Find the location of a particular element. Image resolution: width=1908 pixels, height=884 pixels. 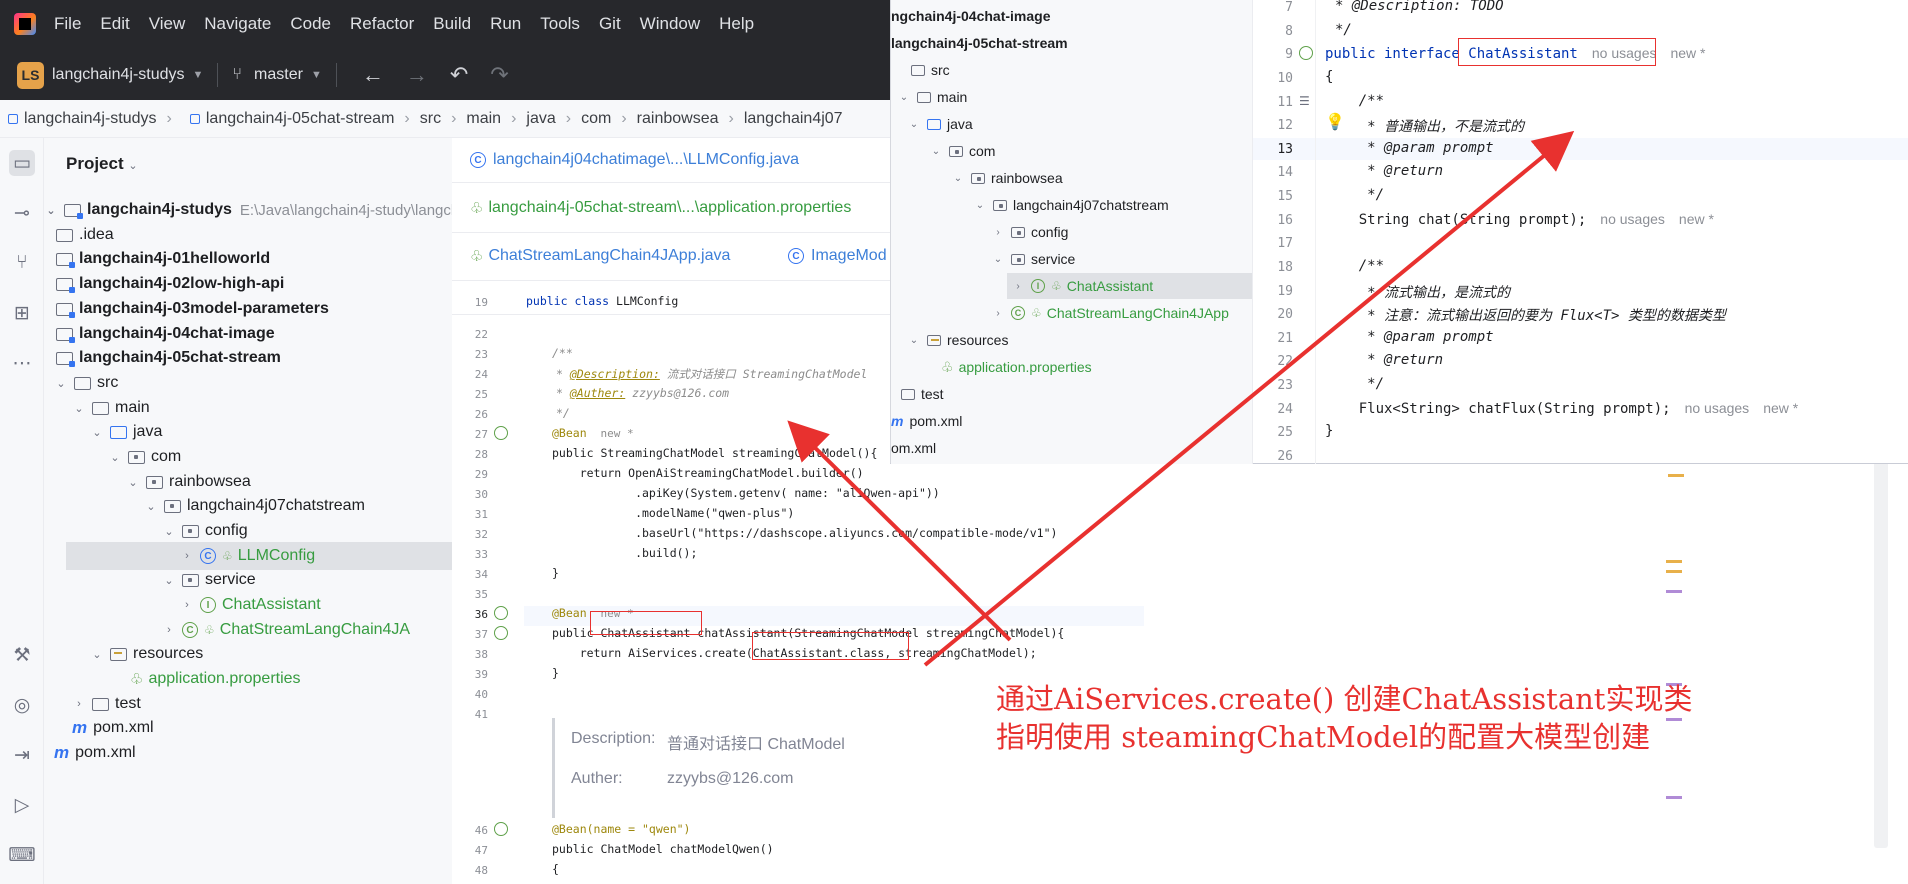

menu-edit: Edit is located at coordinates (114, 24).